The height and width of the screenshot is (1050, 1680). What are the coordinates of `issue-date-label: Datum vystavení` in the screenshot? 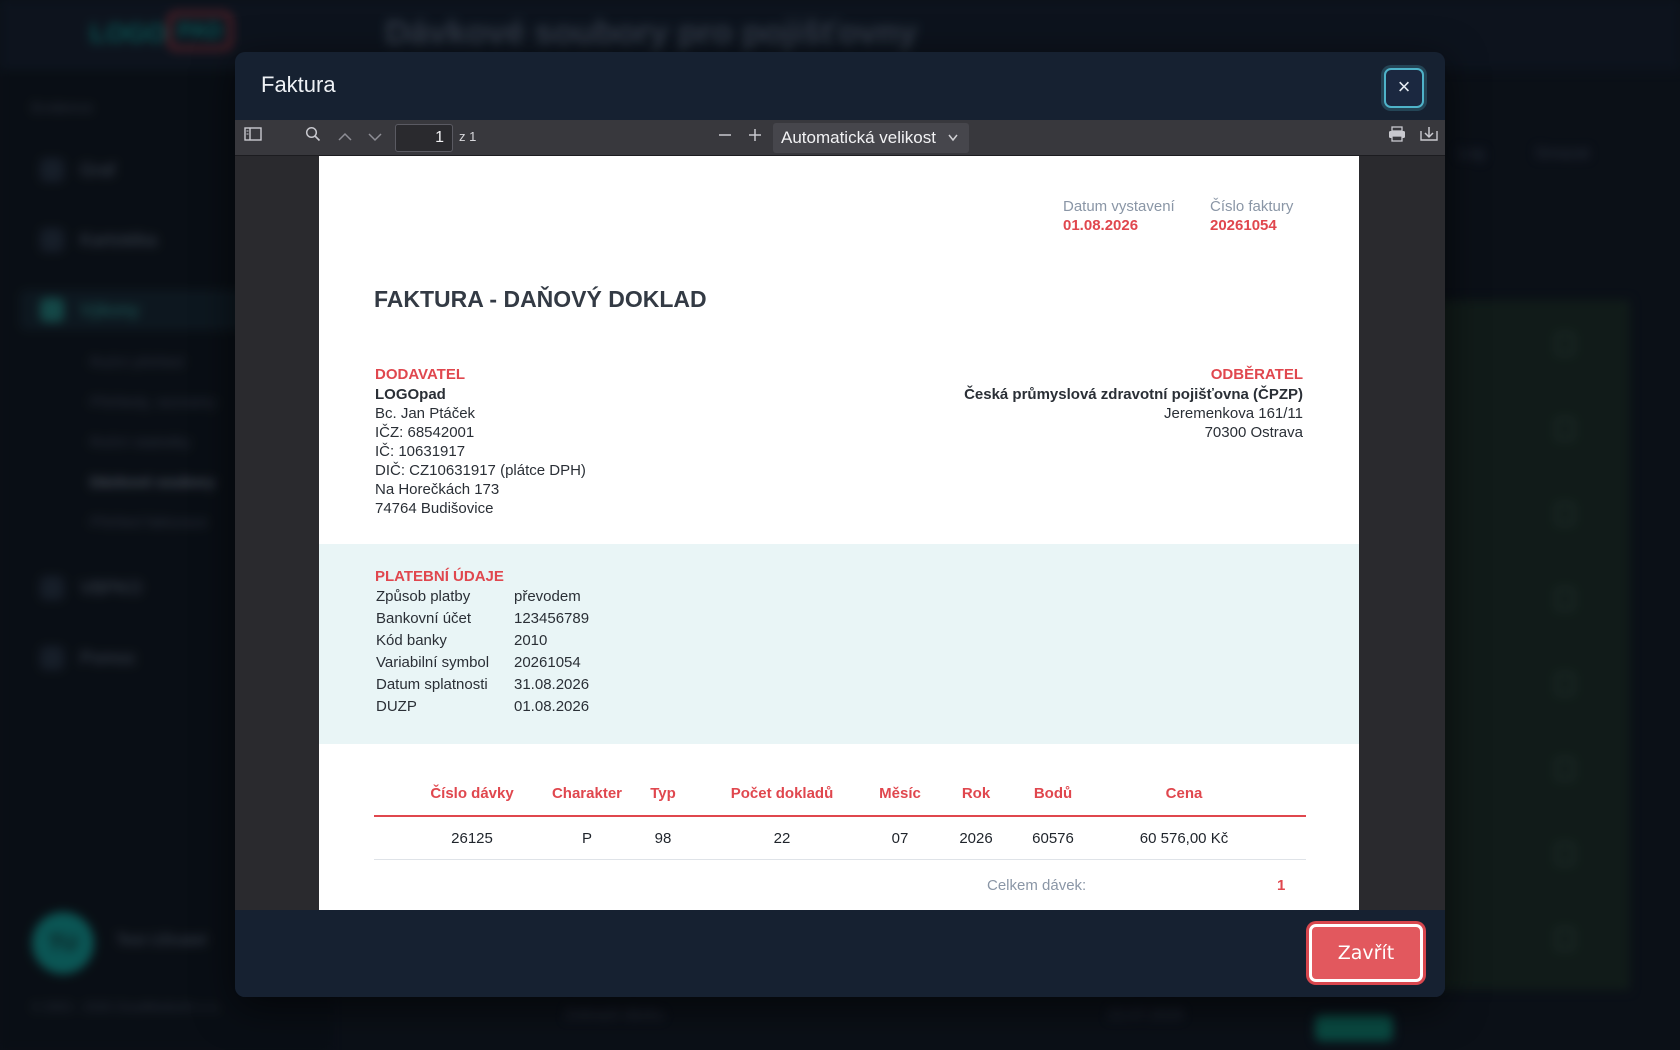 It's located at (1119, 206).